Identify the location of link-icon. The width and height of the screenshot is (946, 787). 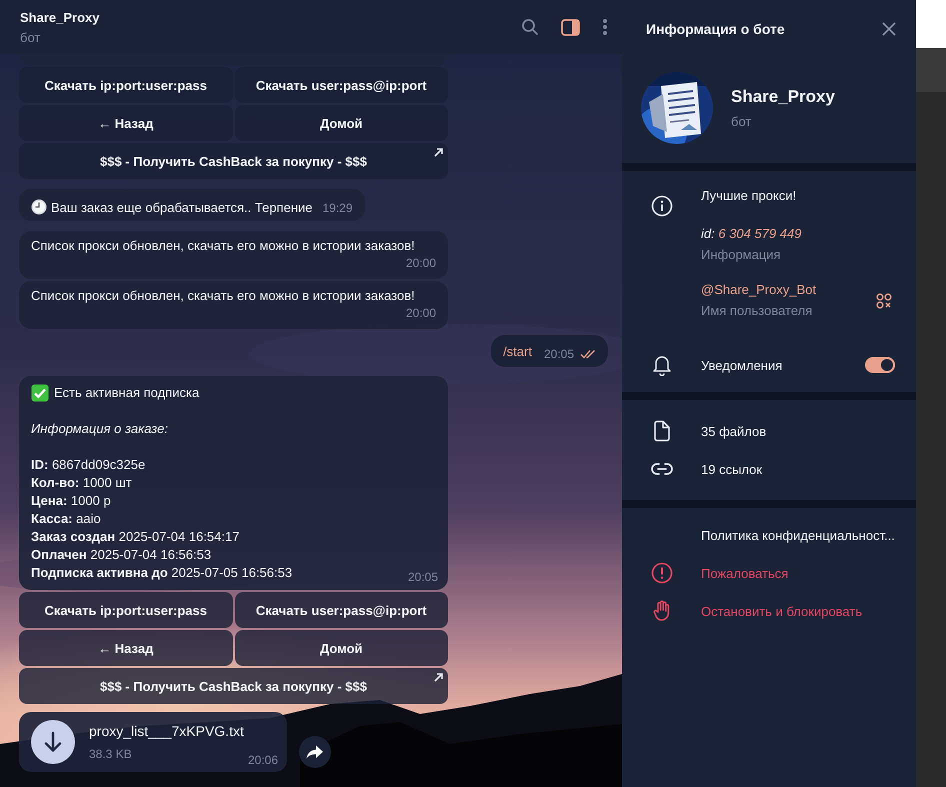
(662, 469).